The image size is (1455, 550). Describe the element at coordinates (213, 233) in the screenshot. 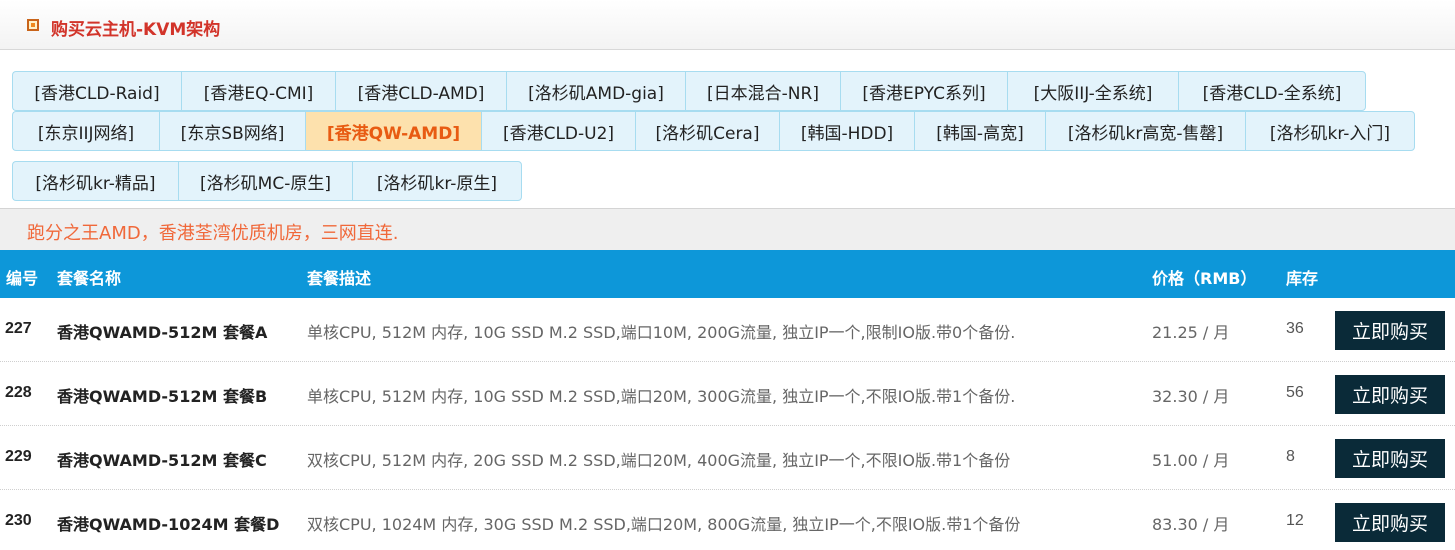

I see `promo-text: 跑分之王AMD，香港荃湾优质机房，三网直连.` at that location.